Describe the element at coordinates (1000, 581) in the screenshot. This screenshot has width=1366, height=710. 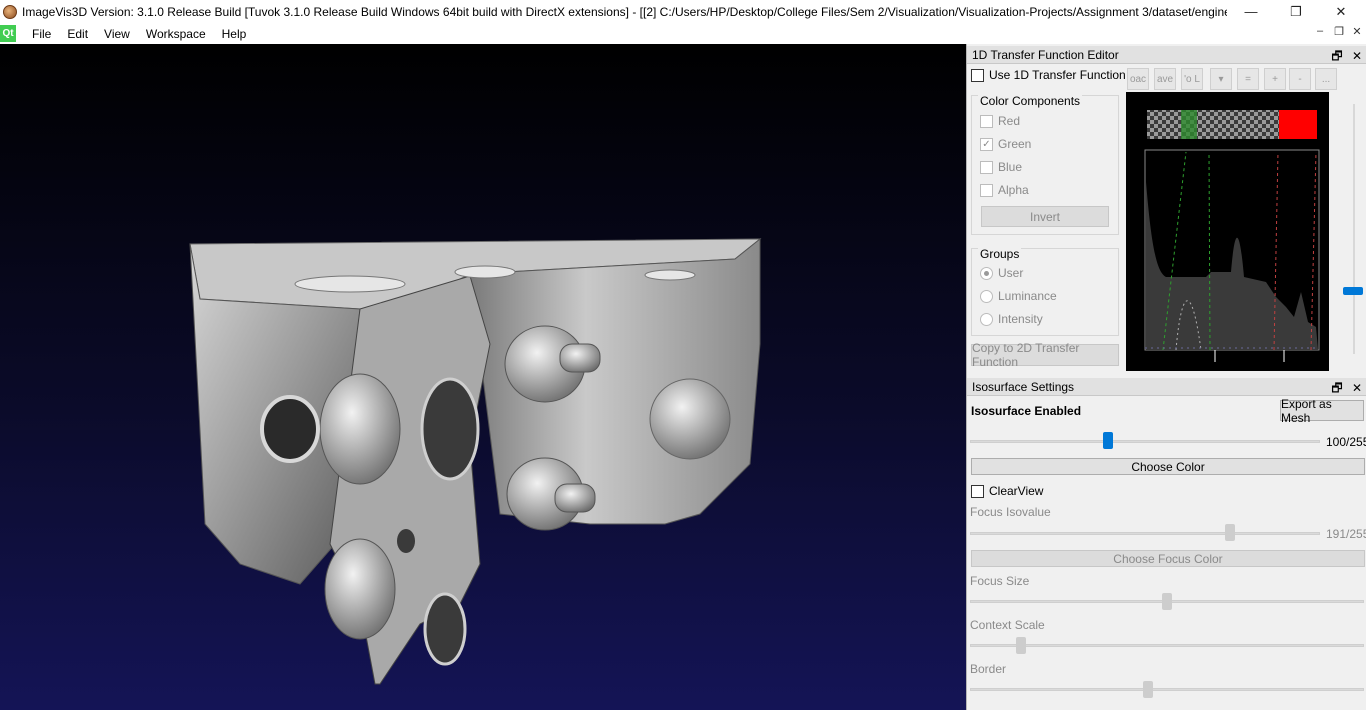
I see `focus-size-label: Focus Size` at that location.